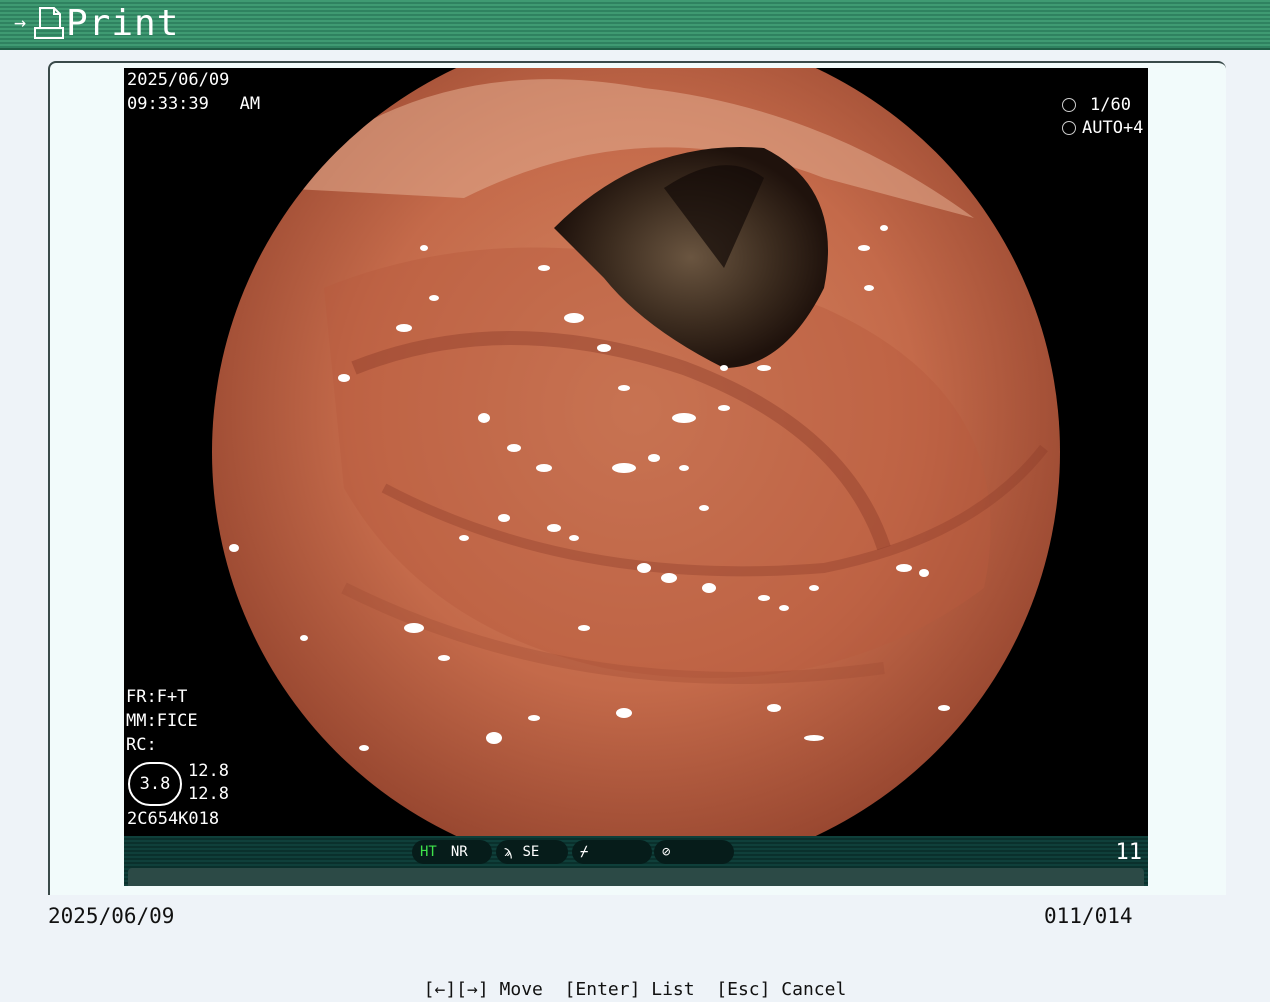 The width and height of the screenshot is (1270, 1002). I want to click on footer-date: 2025/06/09, so click(111, 916).